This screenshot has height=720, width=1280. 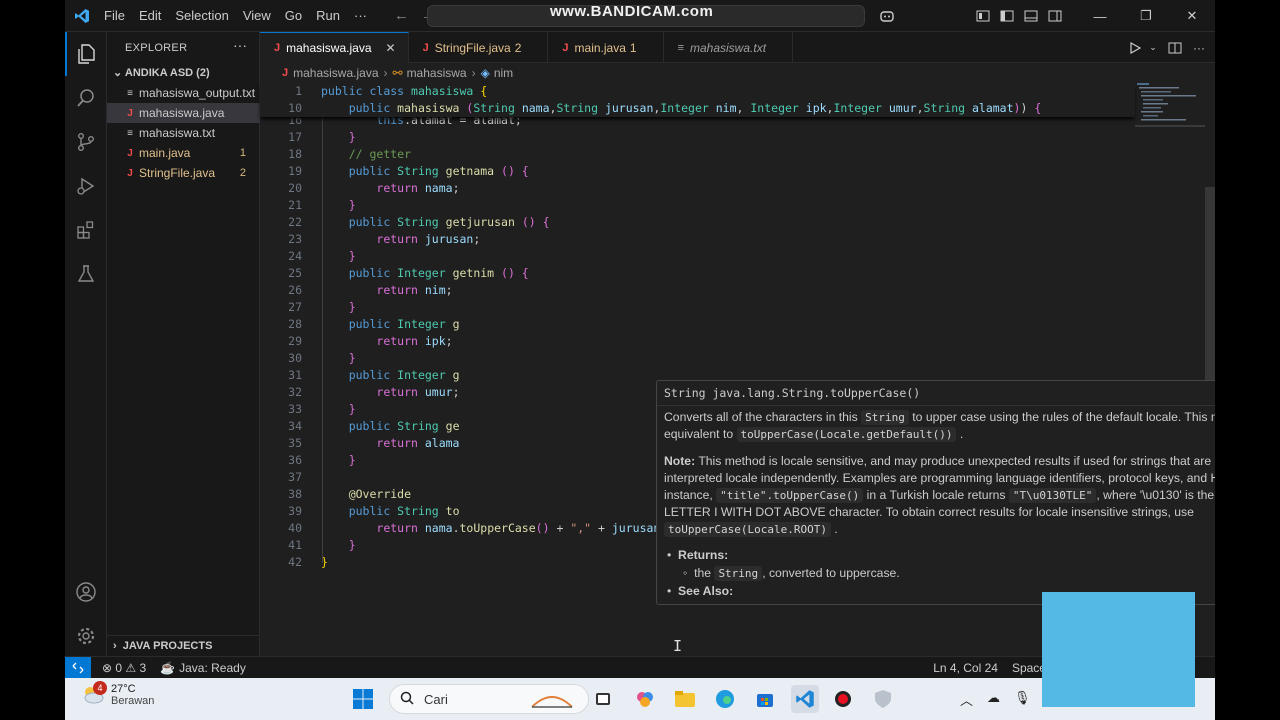 I want to click on run-dropdown-chevron-icon: ⌄, so click(x=1153, y=48).